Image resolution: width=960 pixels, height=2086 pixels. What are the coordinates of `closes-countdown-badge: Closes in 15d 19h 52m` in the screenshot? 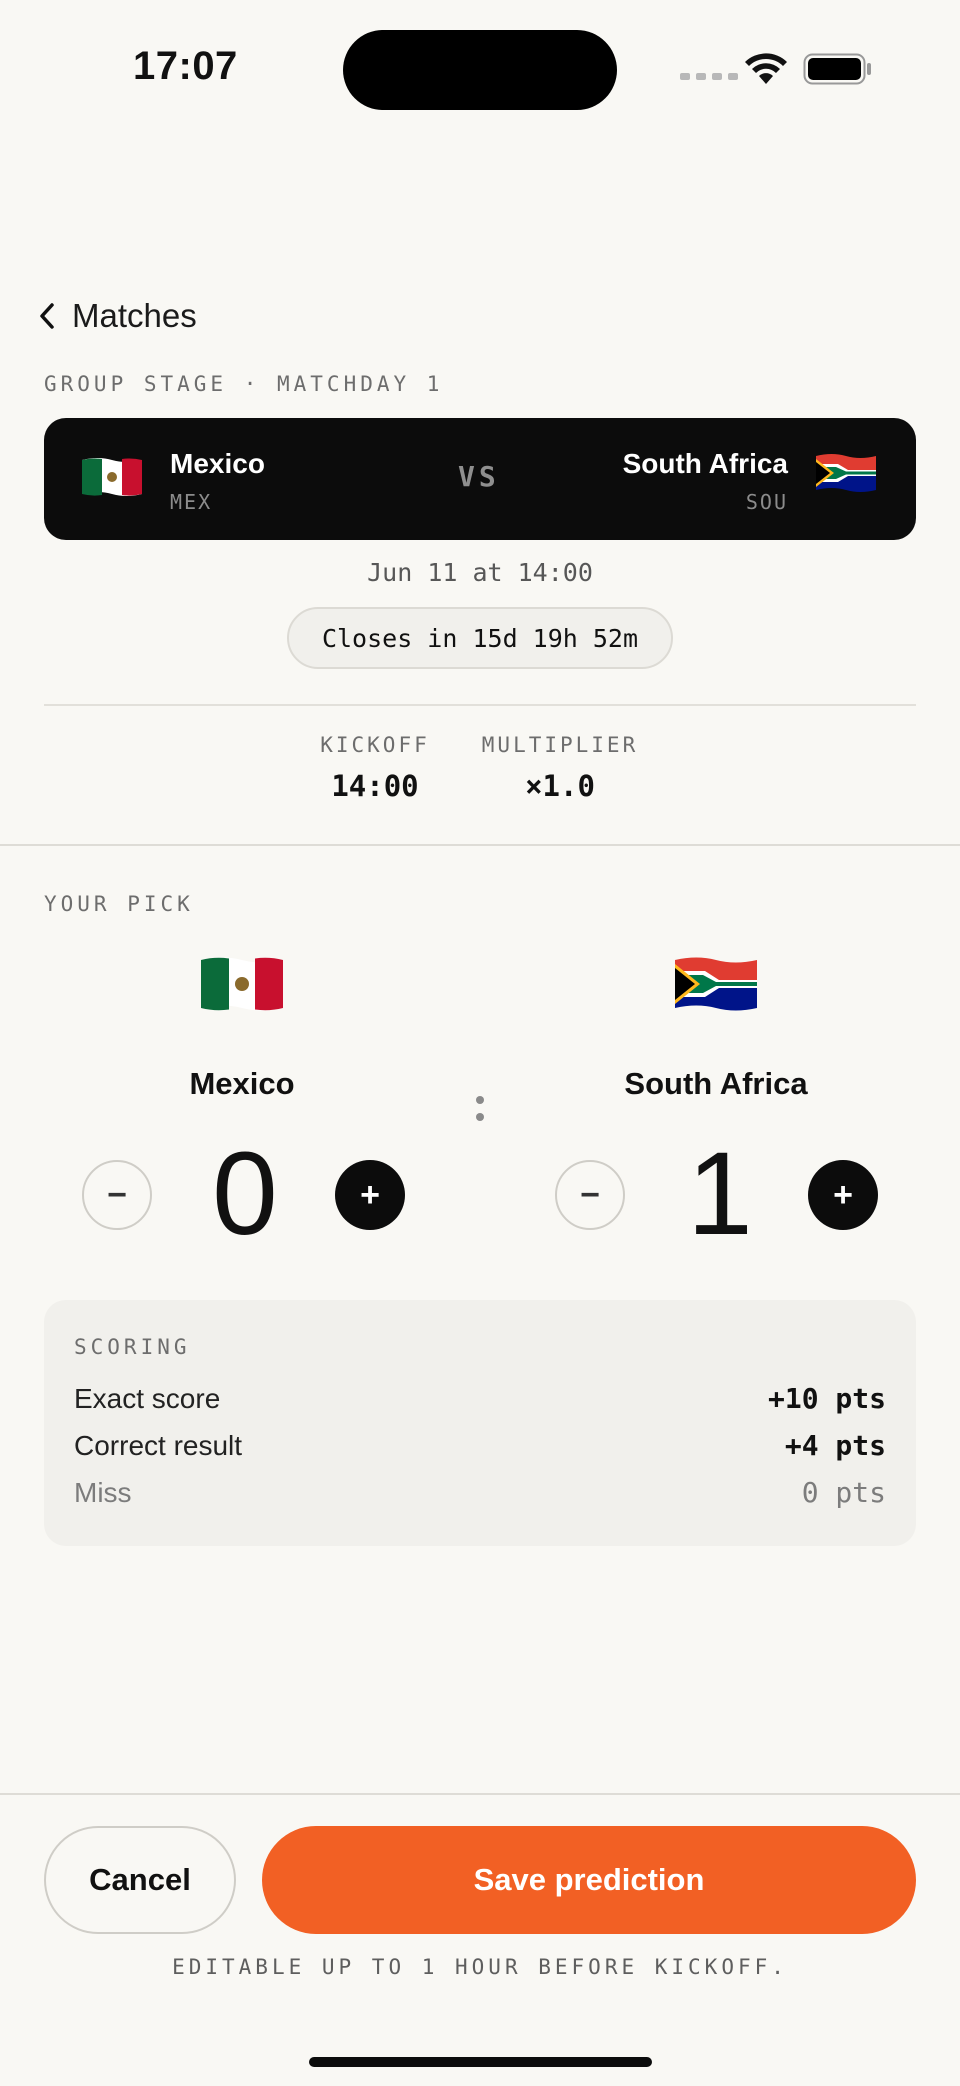 It's located at (480, 638).